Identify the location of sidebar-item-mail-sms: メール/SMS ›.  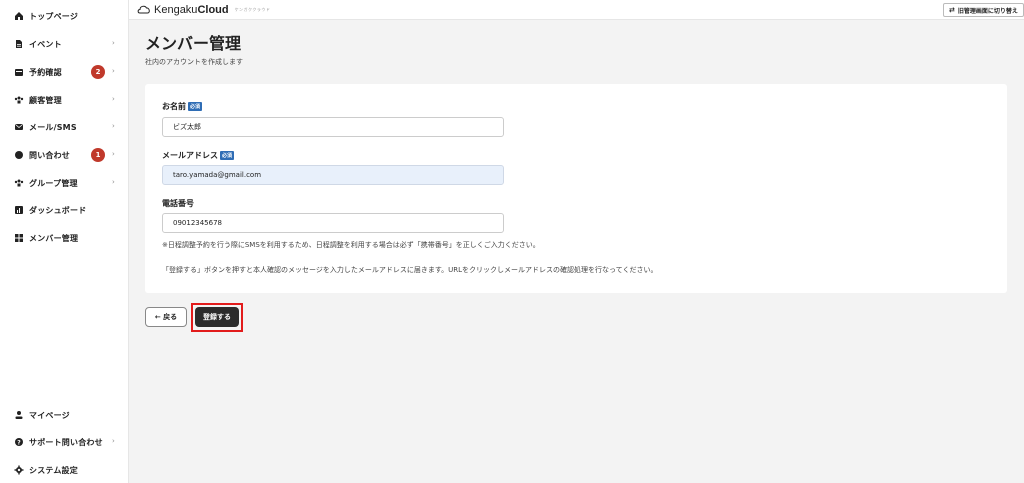
(64, 127).